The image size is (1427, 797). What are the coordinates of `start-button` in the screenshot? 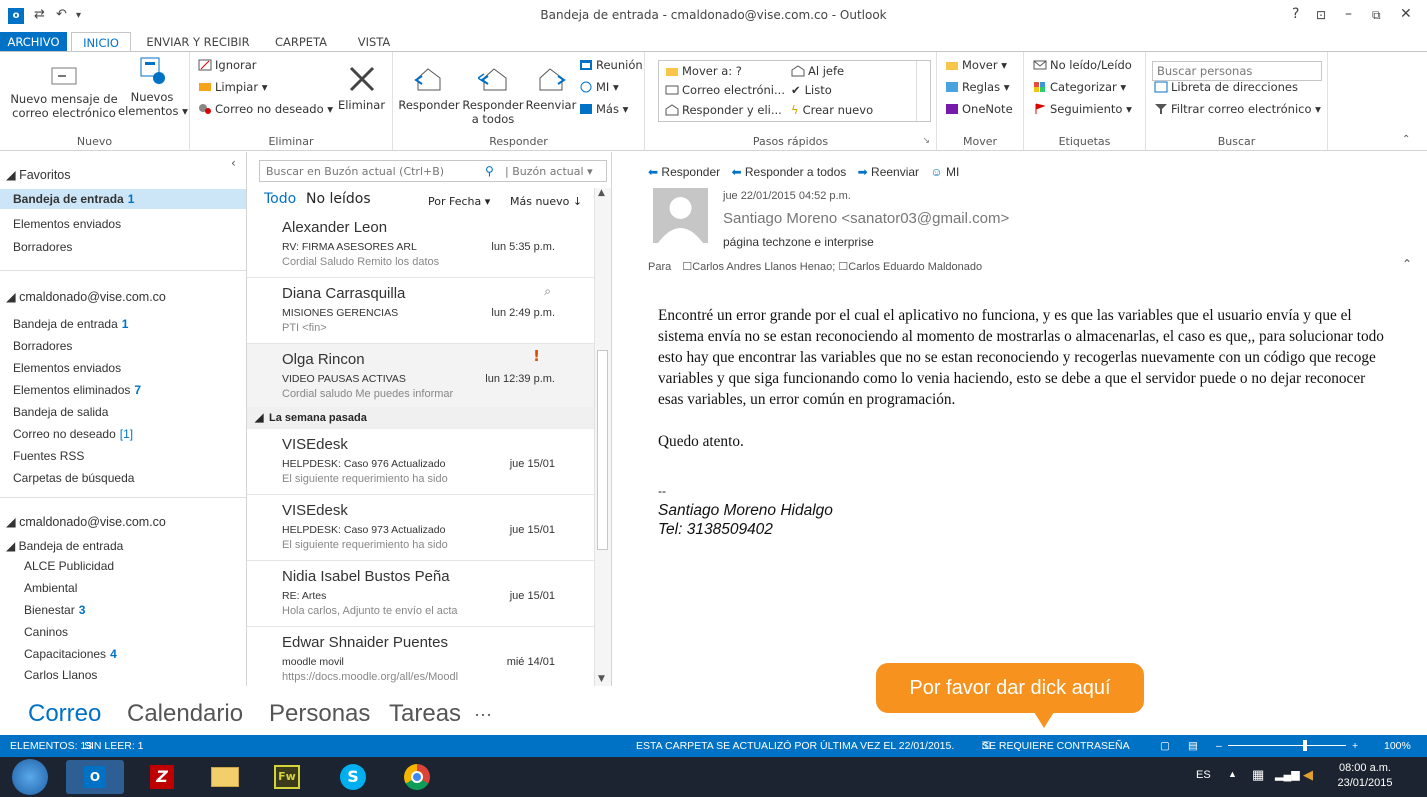 It's located at (30, 777).